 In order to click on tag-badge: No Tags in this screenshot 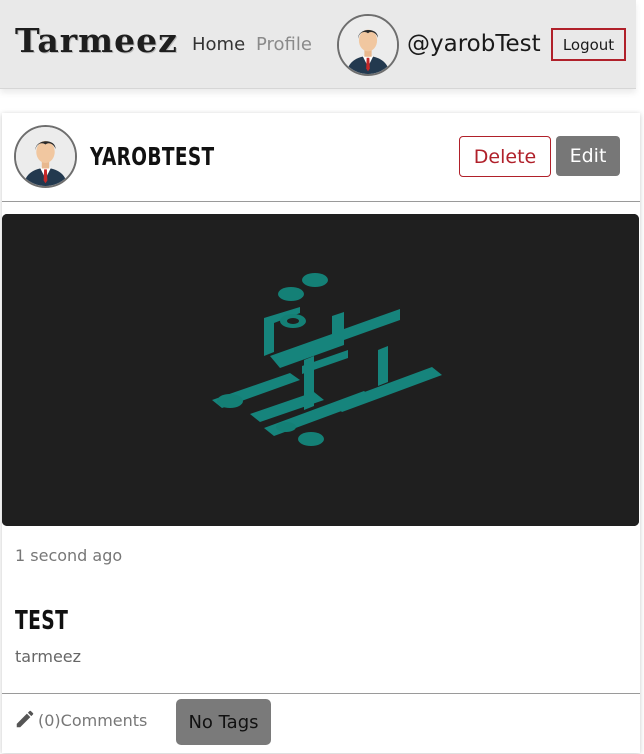, I will do `click(223, 722)`.